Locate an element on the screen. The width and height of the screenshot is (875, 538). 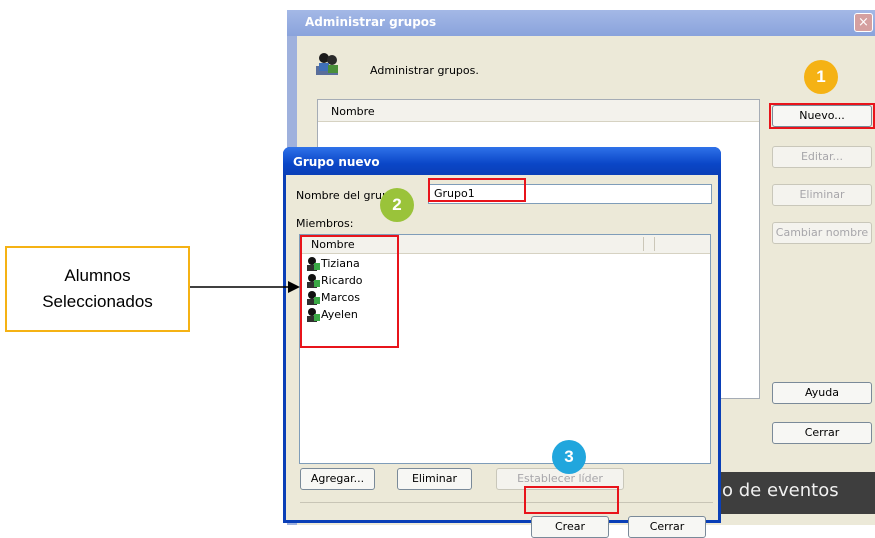
highlight-create-button is located at coordinates (571, 500).